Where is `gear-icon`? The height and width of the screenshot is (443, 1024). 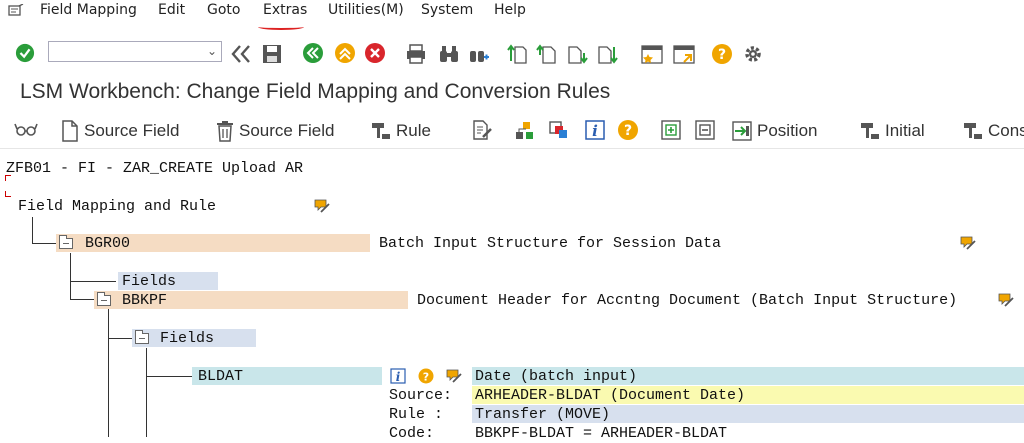
gear-icon is located at coordinates (753, 54).